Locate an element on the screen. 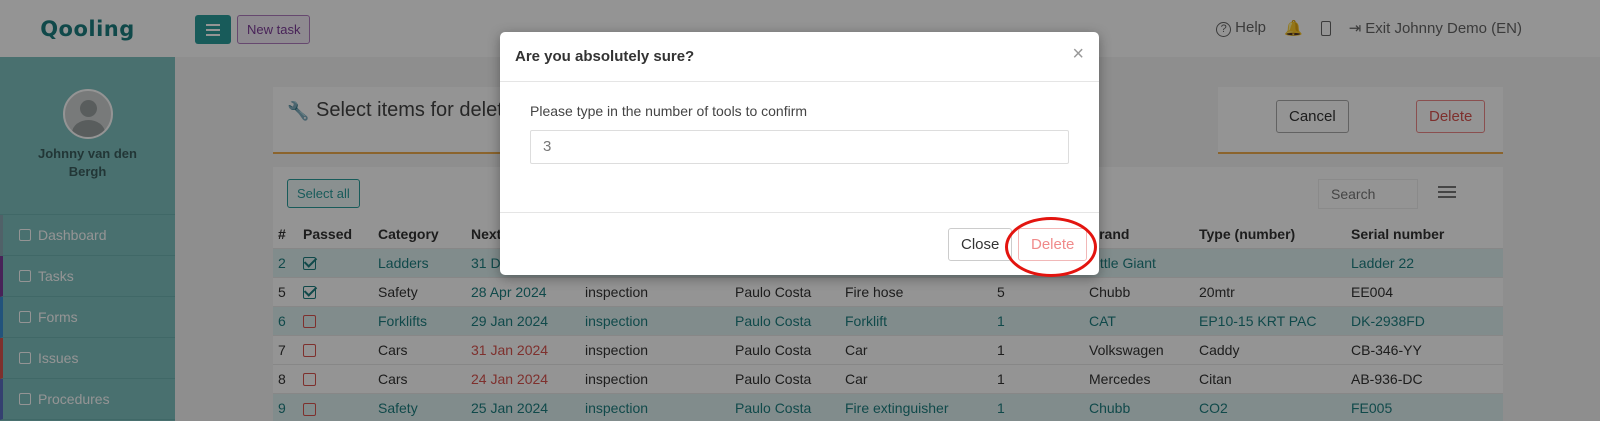  modal-close-button: Close is located at coordinates (980, 244).